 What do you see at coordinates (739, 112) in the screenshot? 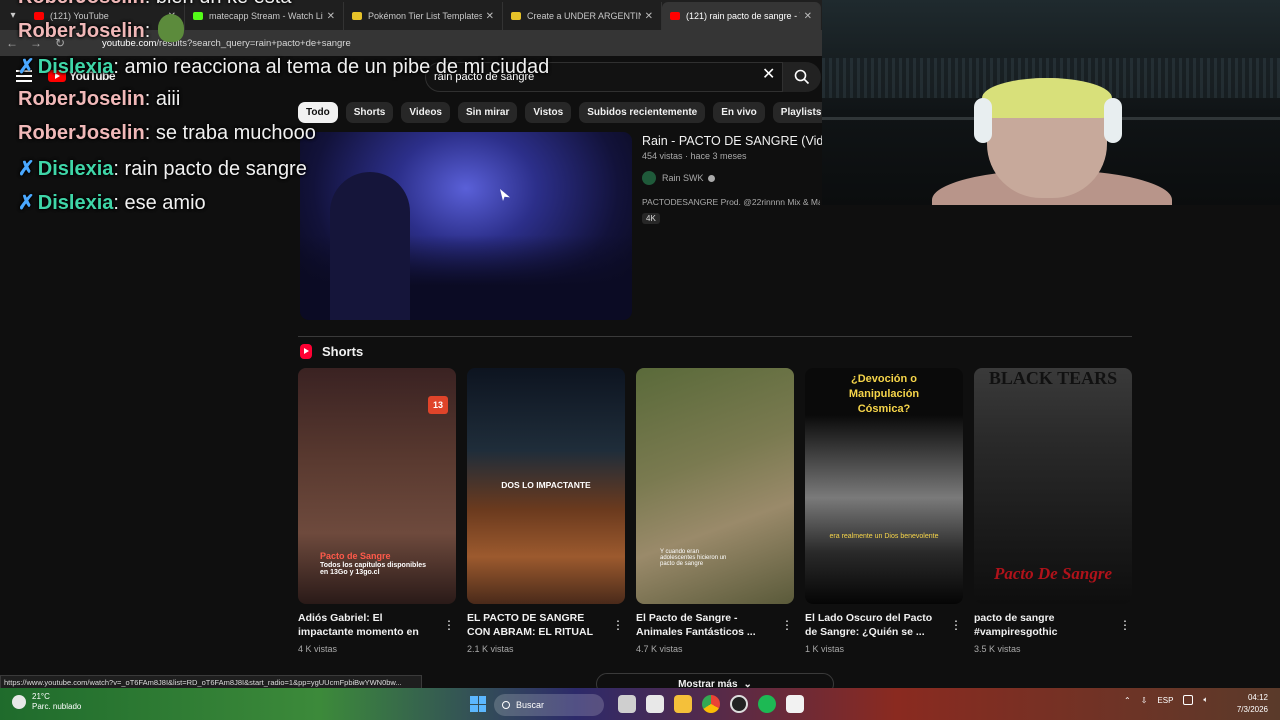
I see `chip-en-vivo: En vivo` at bounding box center [739, 112].